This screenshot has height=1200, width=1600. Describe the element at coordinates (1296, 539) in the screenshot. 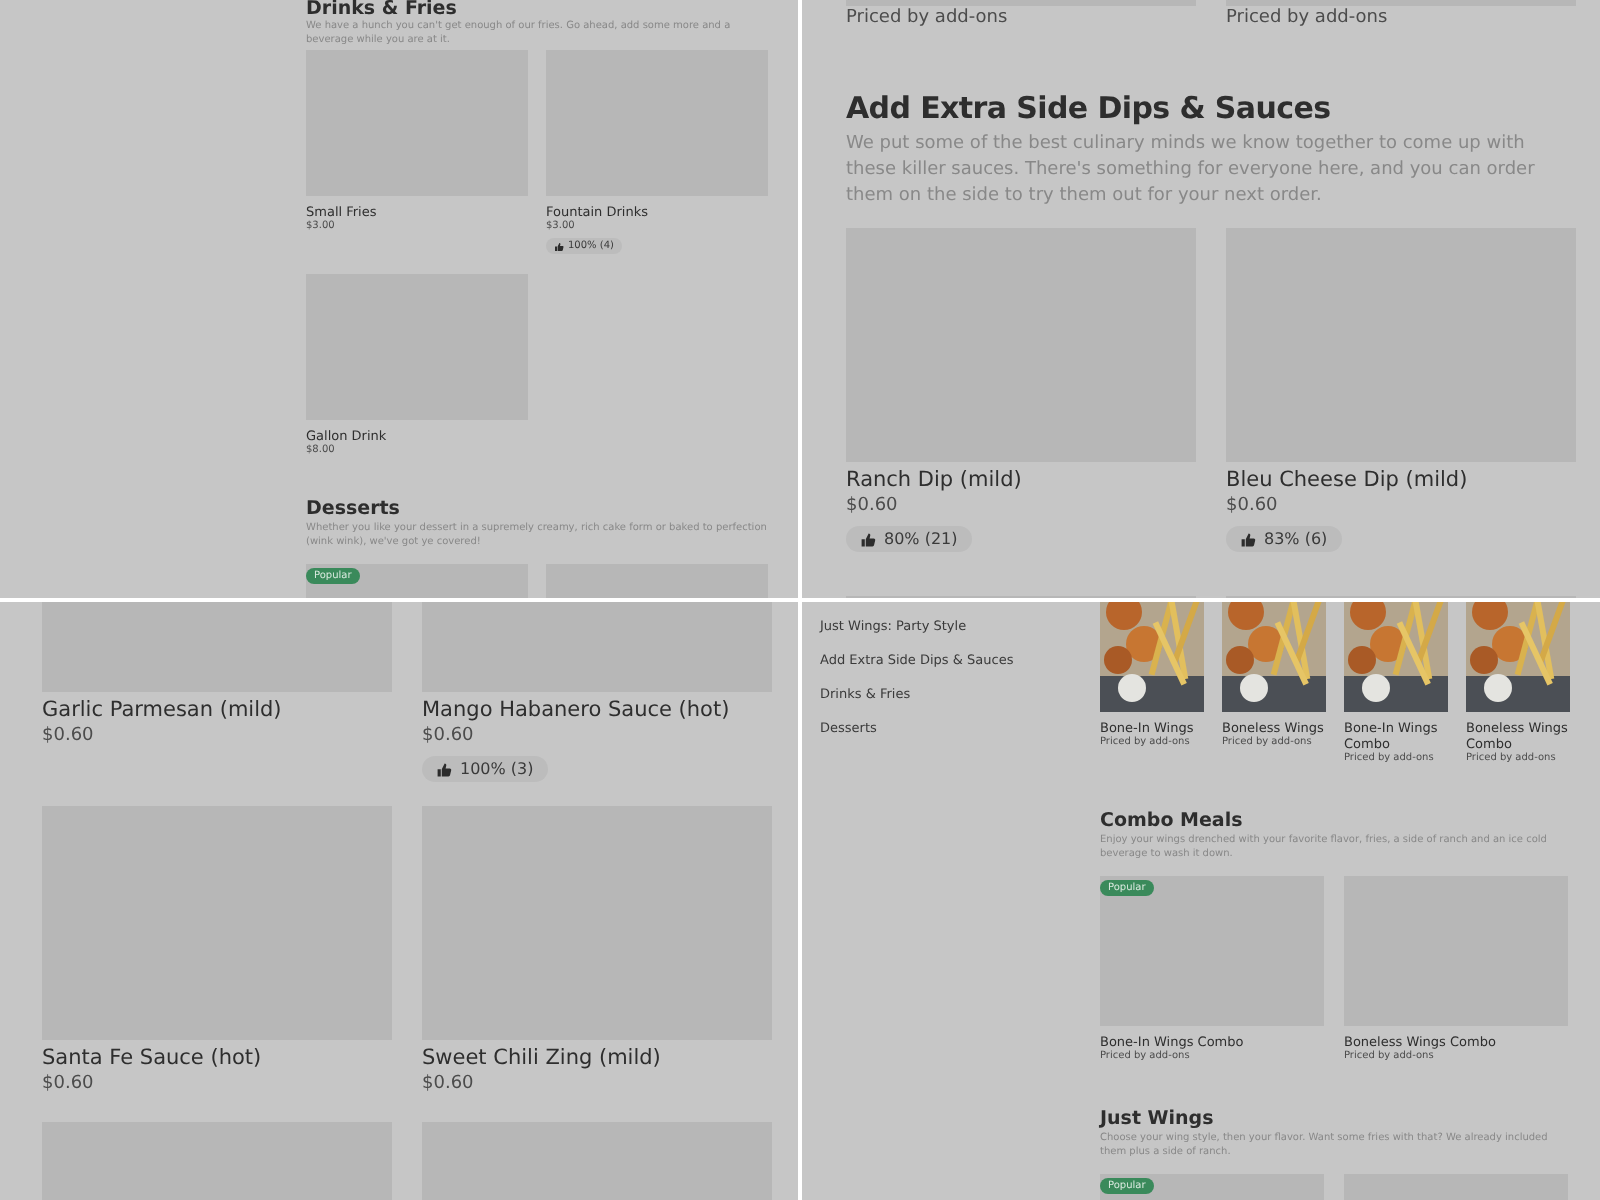

I see `rating-text: 83% (6)` at that location.